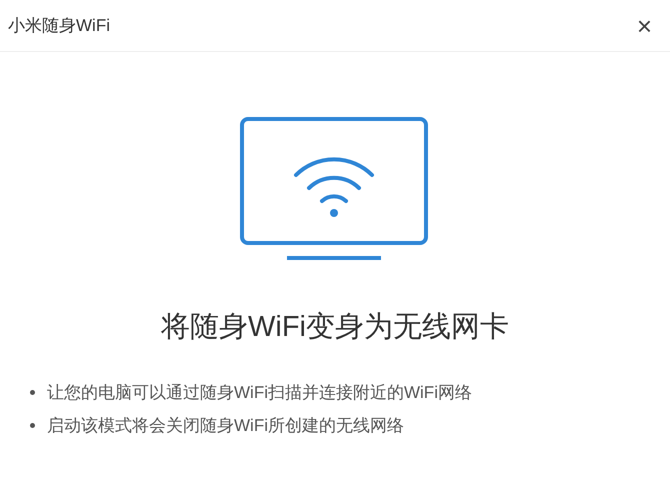  Describe the element at coordinates (335, 327) in the screenshot. I see `heading: 将随身WiFi变身为无线网卡` at that location.